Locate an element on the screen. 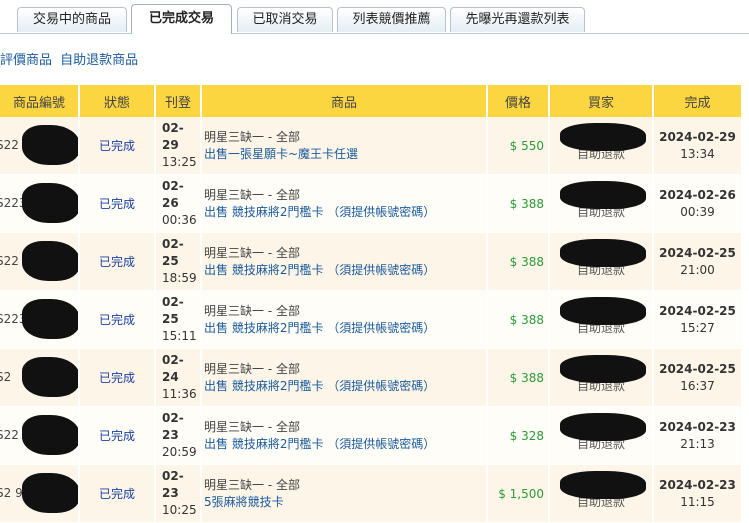 The width and height of the screenshot is (749, 523). tab-bid-recommend: 列表競價推薦 is located at coordinates (391, 19).